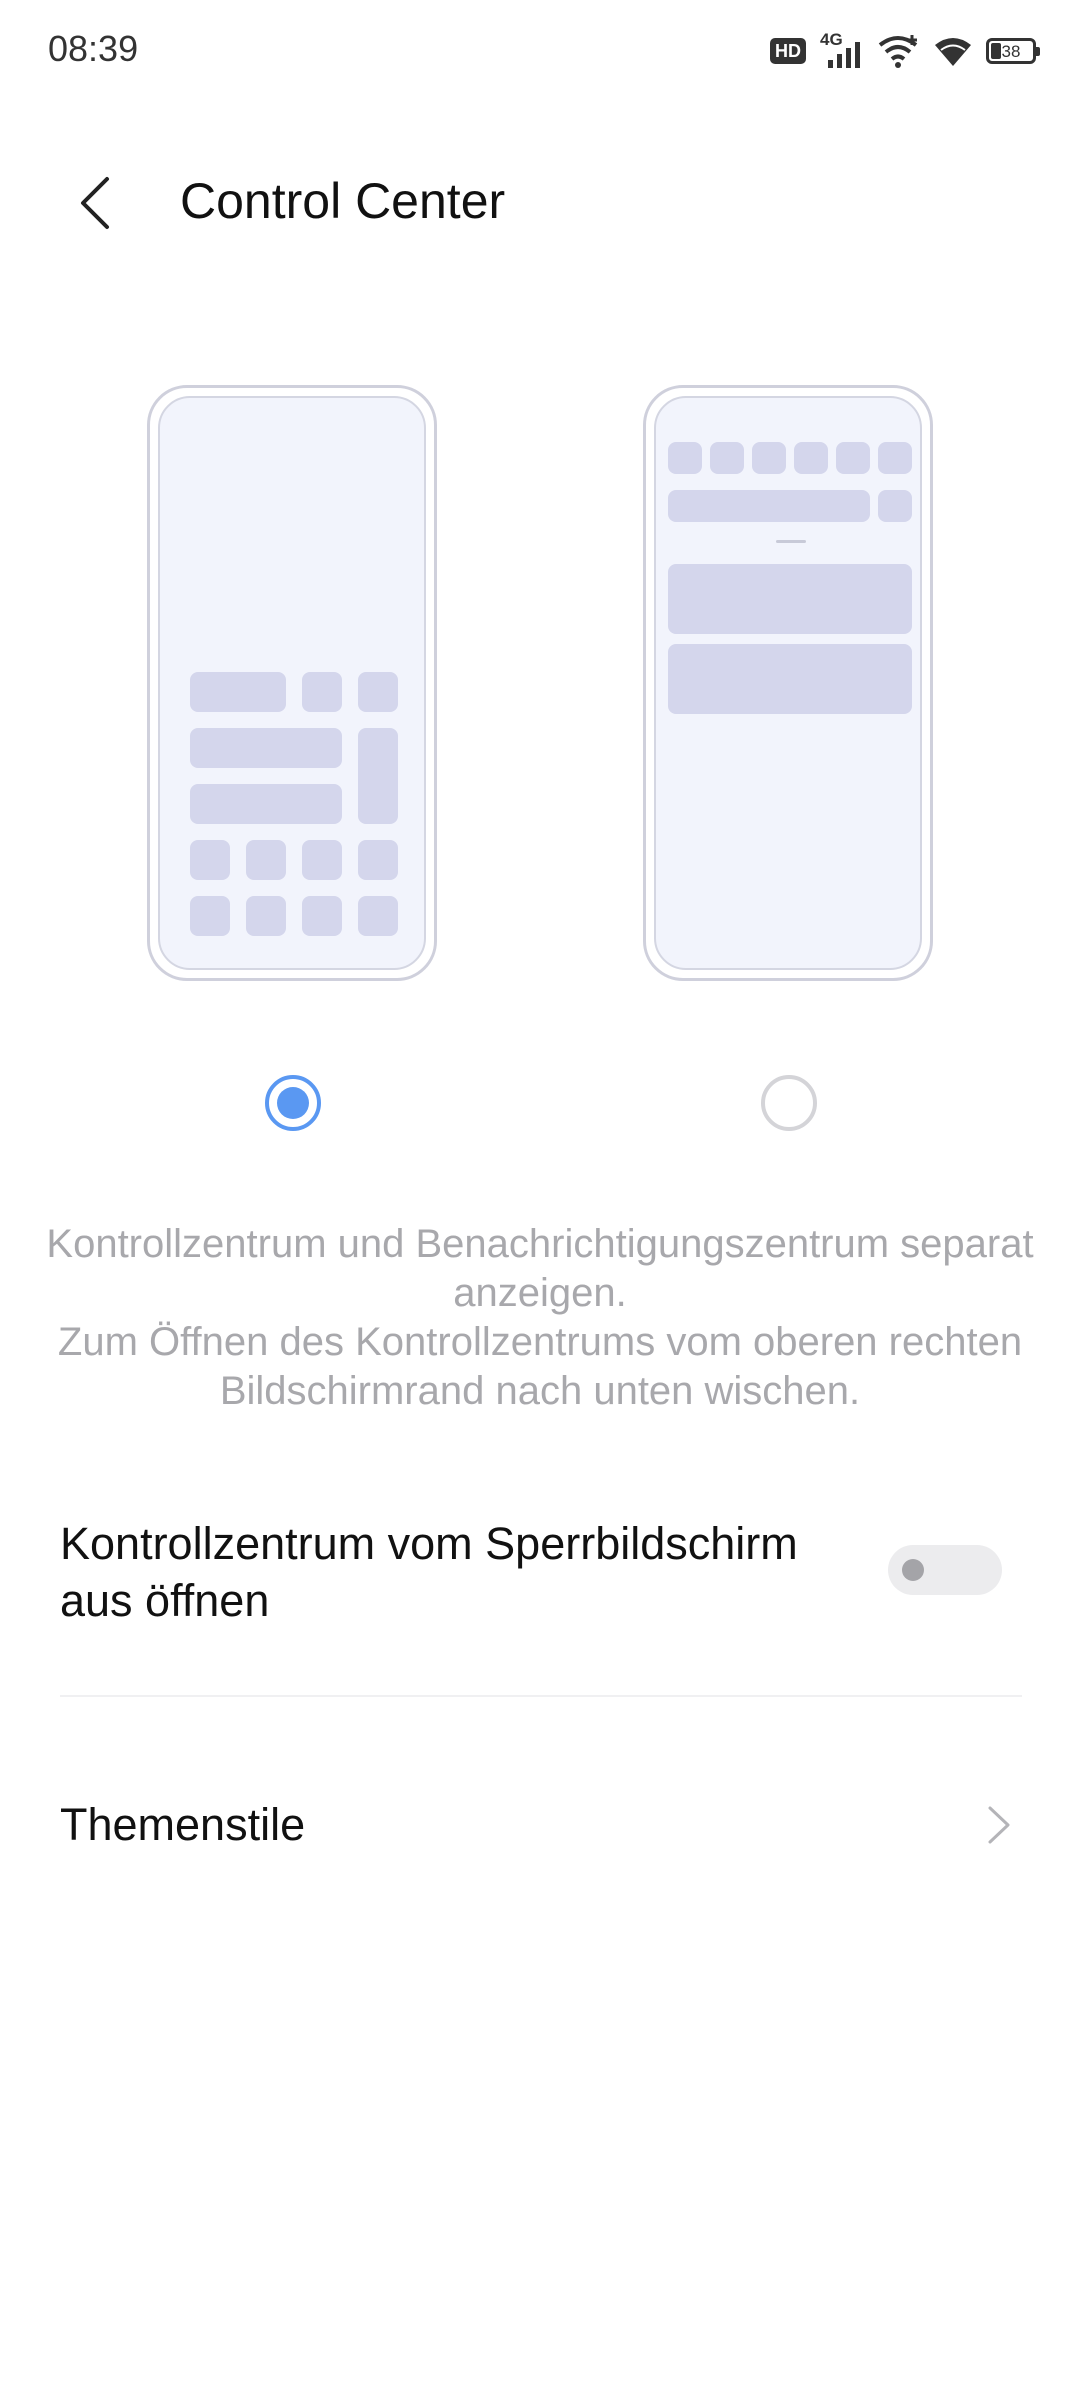 The image size is (1080, 2400). What do you see at coordinates (788, 51) in the screenshot?
I see `hd-icon: HD` at bounding box center [788, 51].